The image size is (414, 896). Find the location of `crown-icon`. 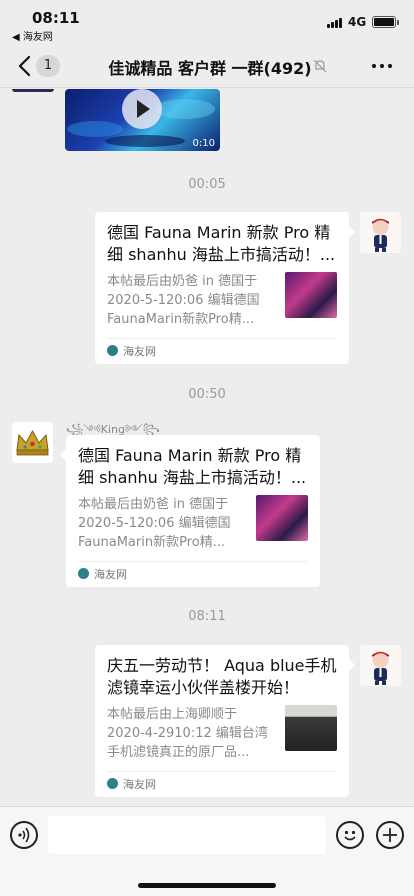

crown-icon is located at coordinates (32, 442).